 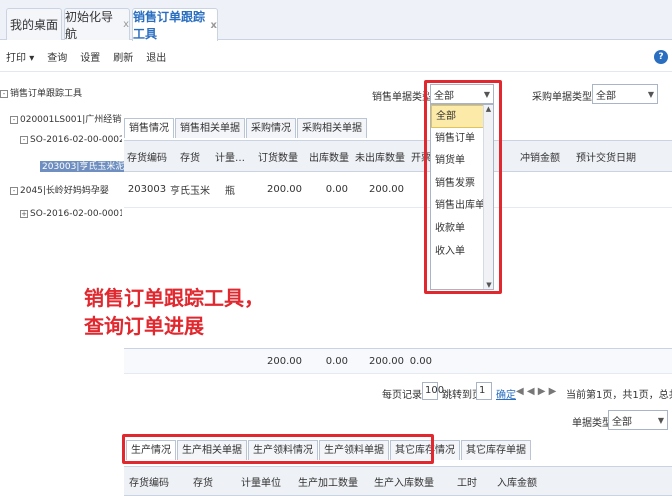 I want to click on tab-my-desktop: 我的桌面, so click(x=34, y=24).